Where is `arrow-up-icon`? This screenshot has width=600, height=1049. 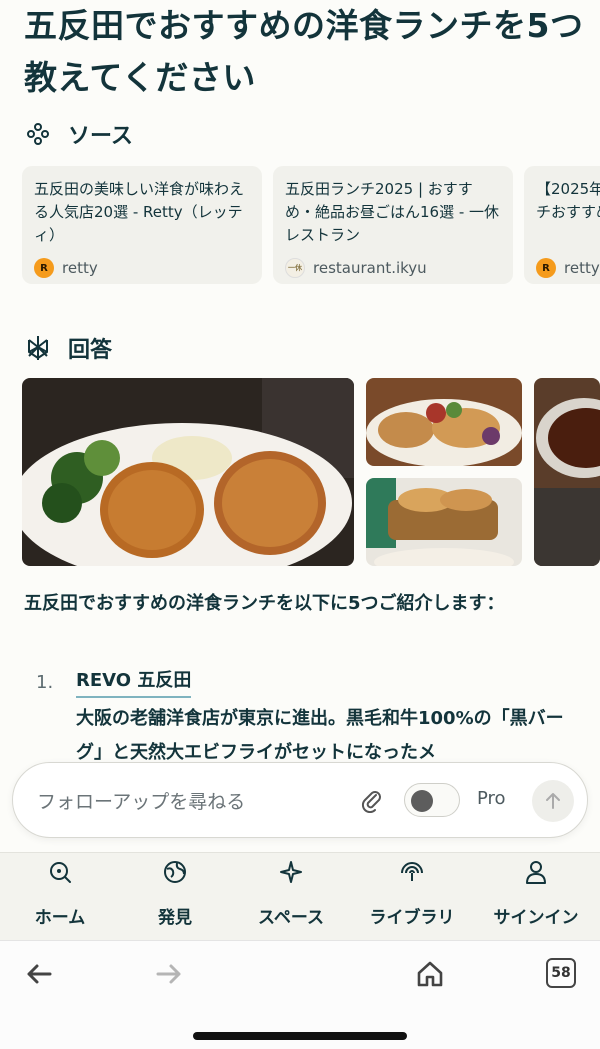 arrow-up-icon is located at coordinates (553, 801).